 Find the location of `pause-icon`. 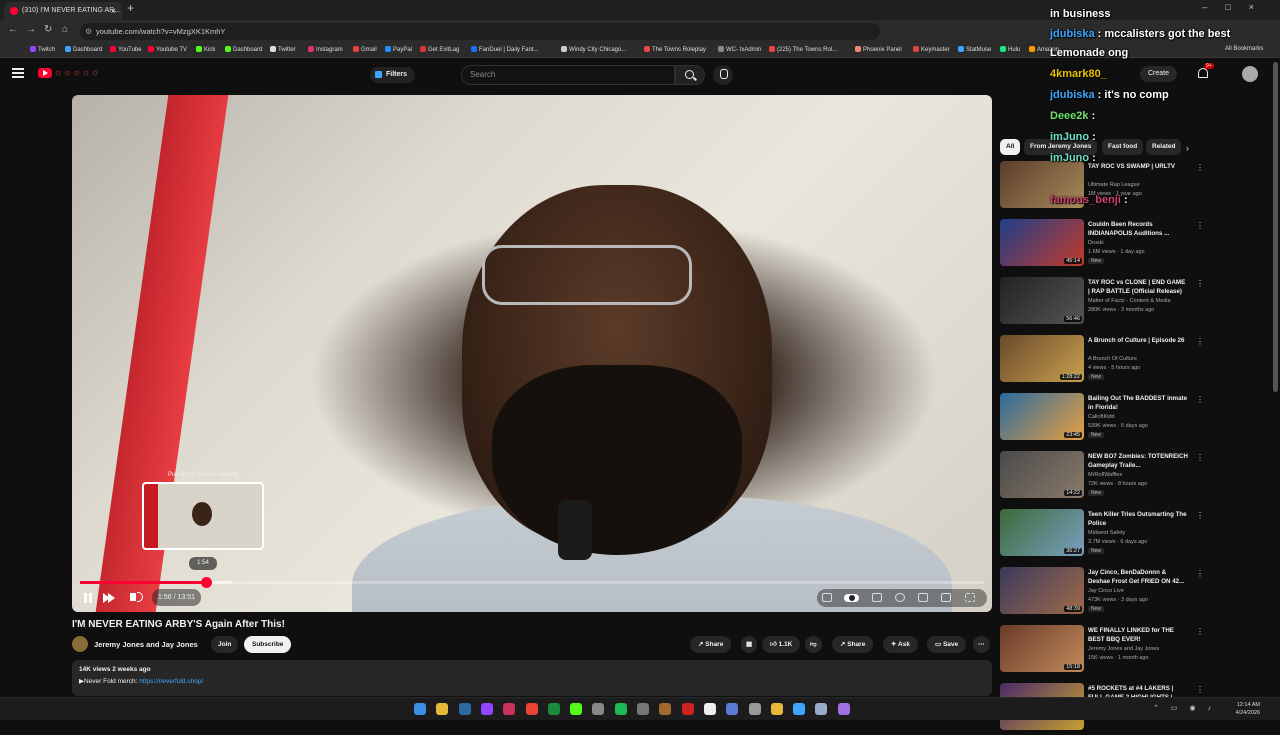

pause-icon is located at coordinates (88, 598).